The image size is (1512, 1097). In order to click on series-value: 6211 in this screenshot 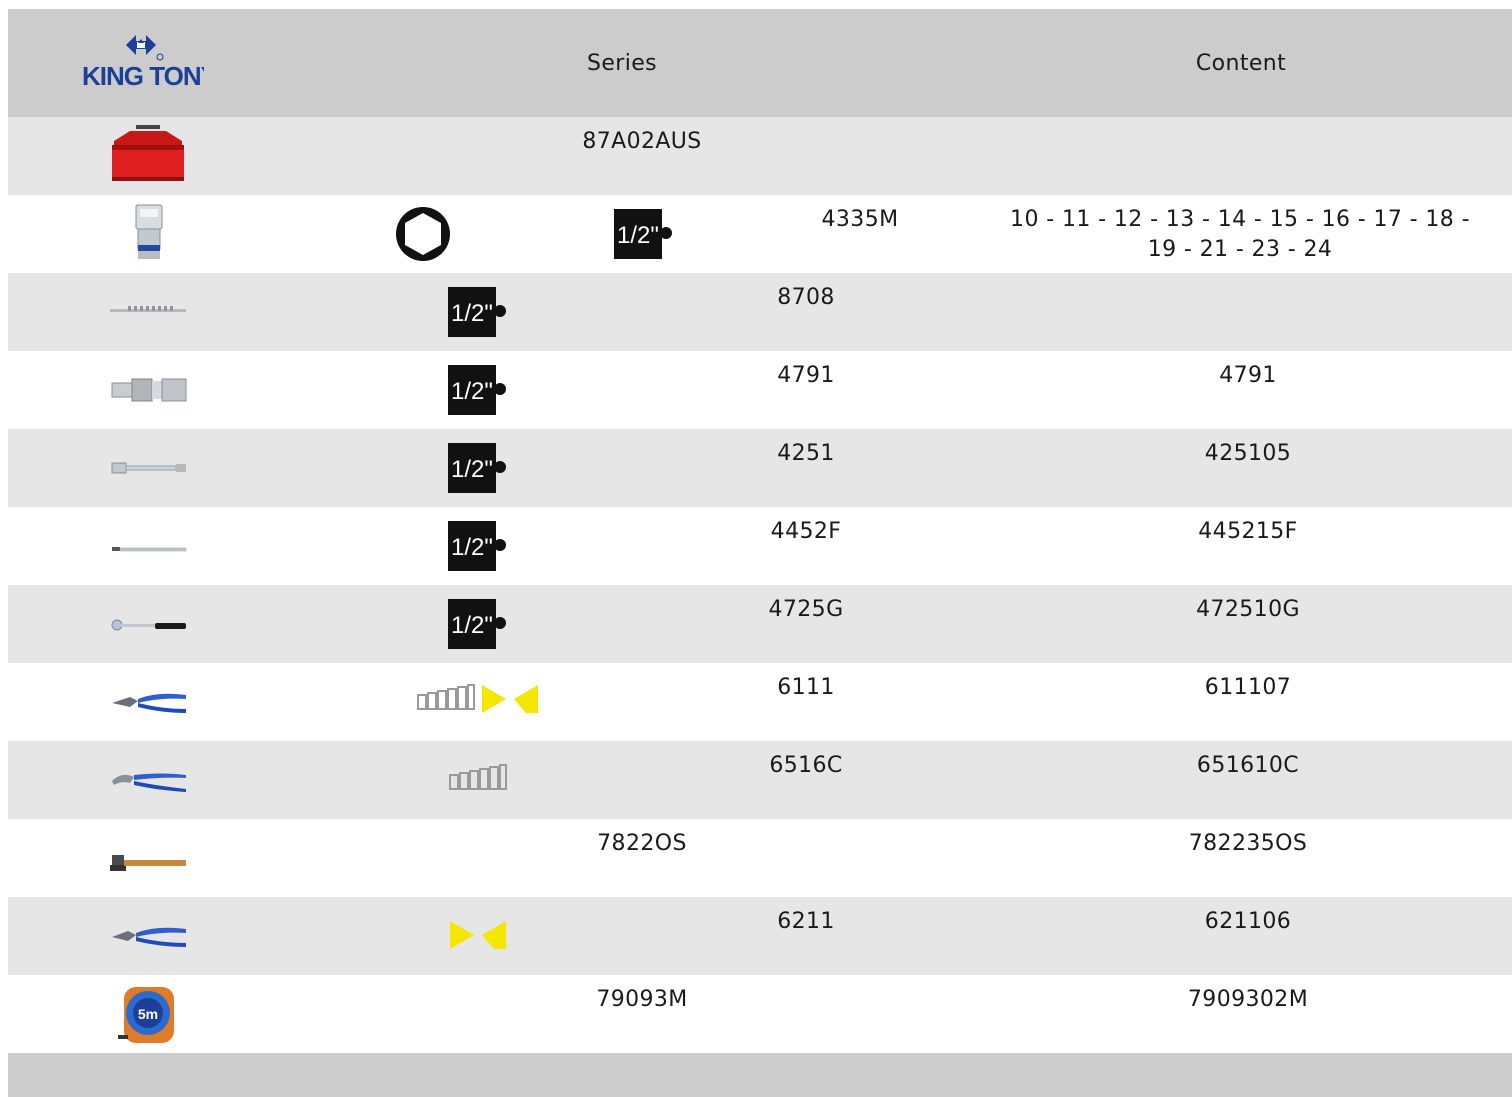, I will do `click(806, 921)`.